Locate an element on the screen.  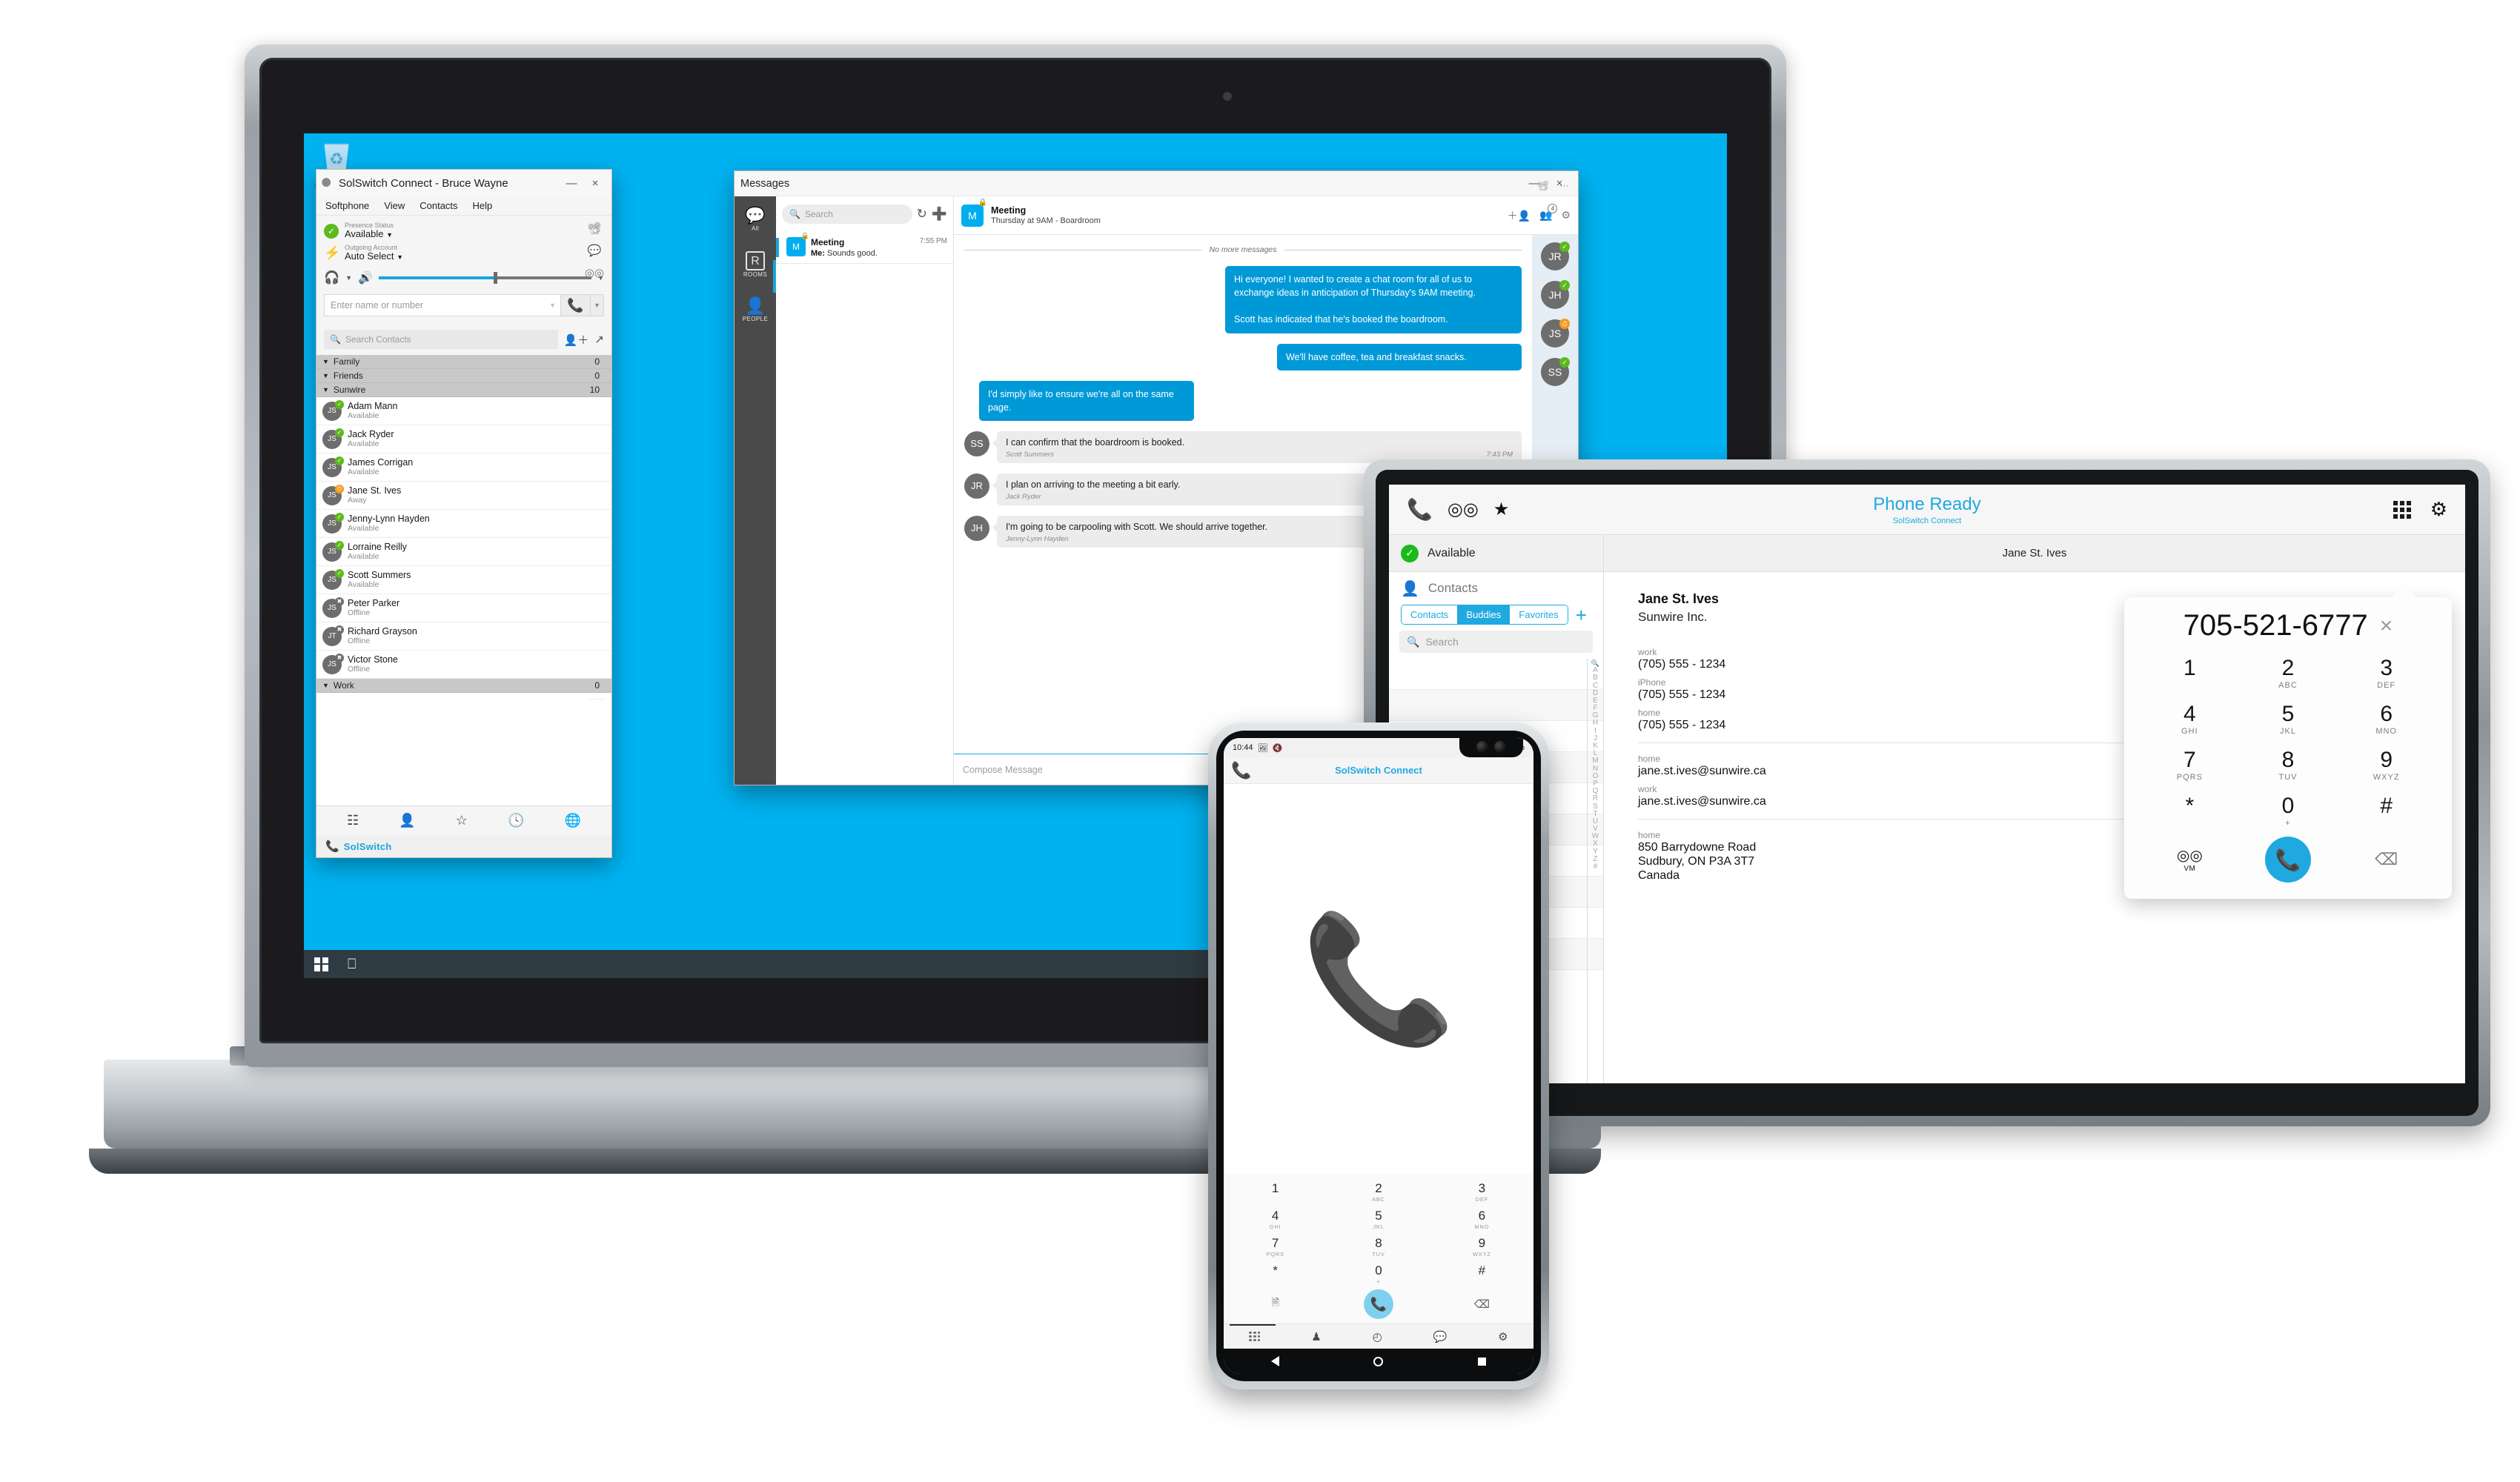
contact-row: JS ✓ Jack Ryder Available is located at coordinates (464, 439).